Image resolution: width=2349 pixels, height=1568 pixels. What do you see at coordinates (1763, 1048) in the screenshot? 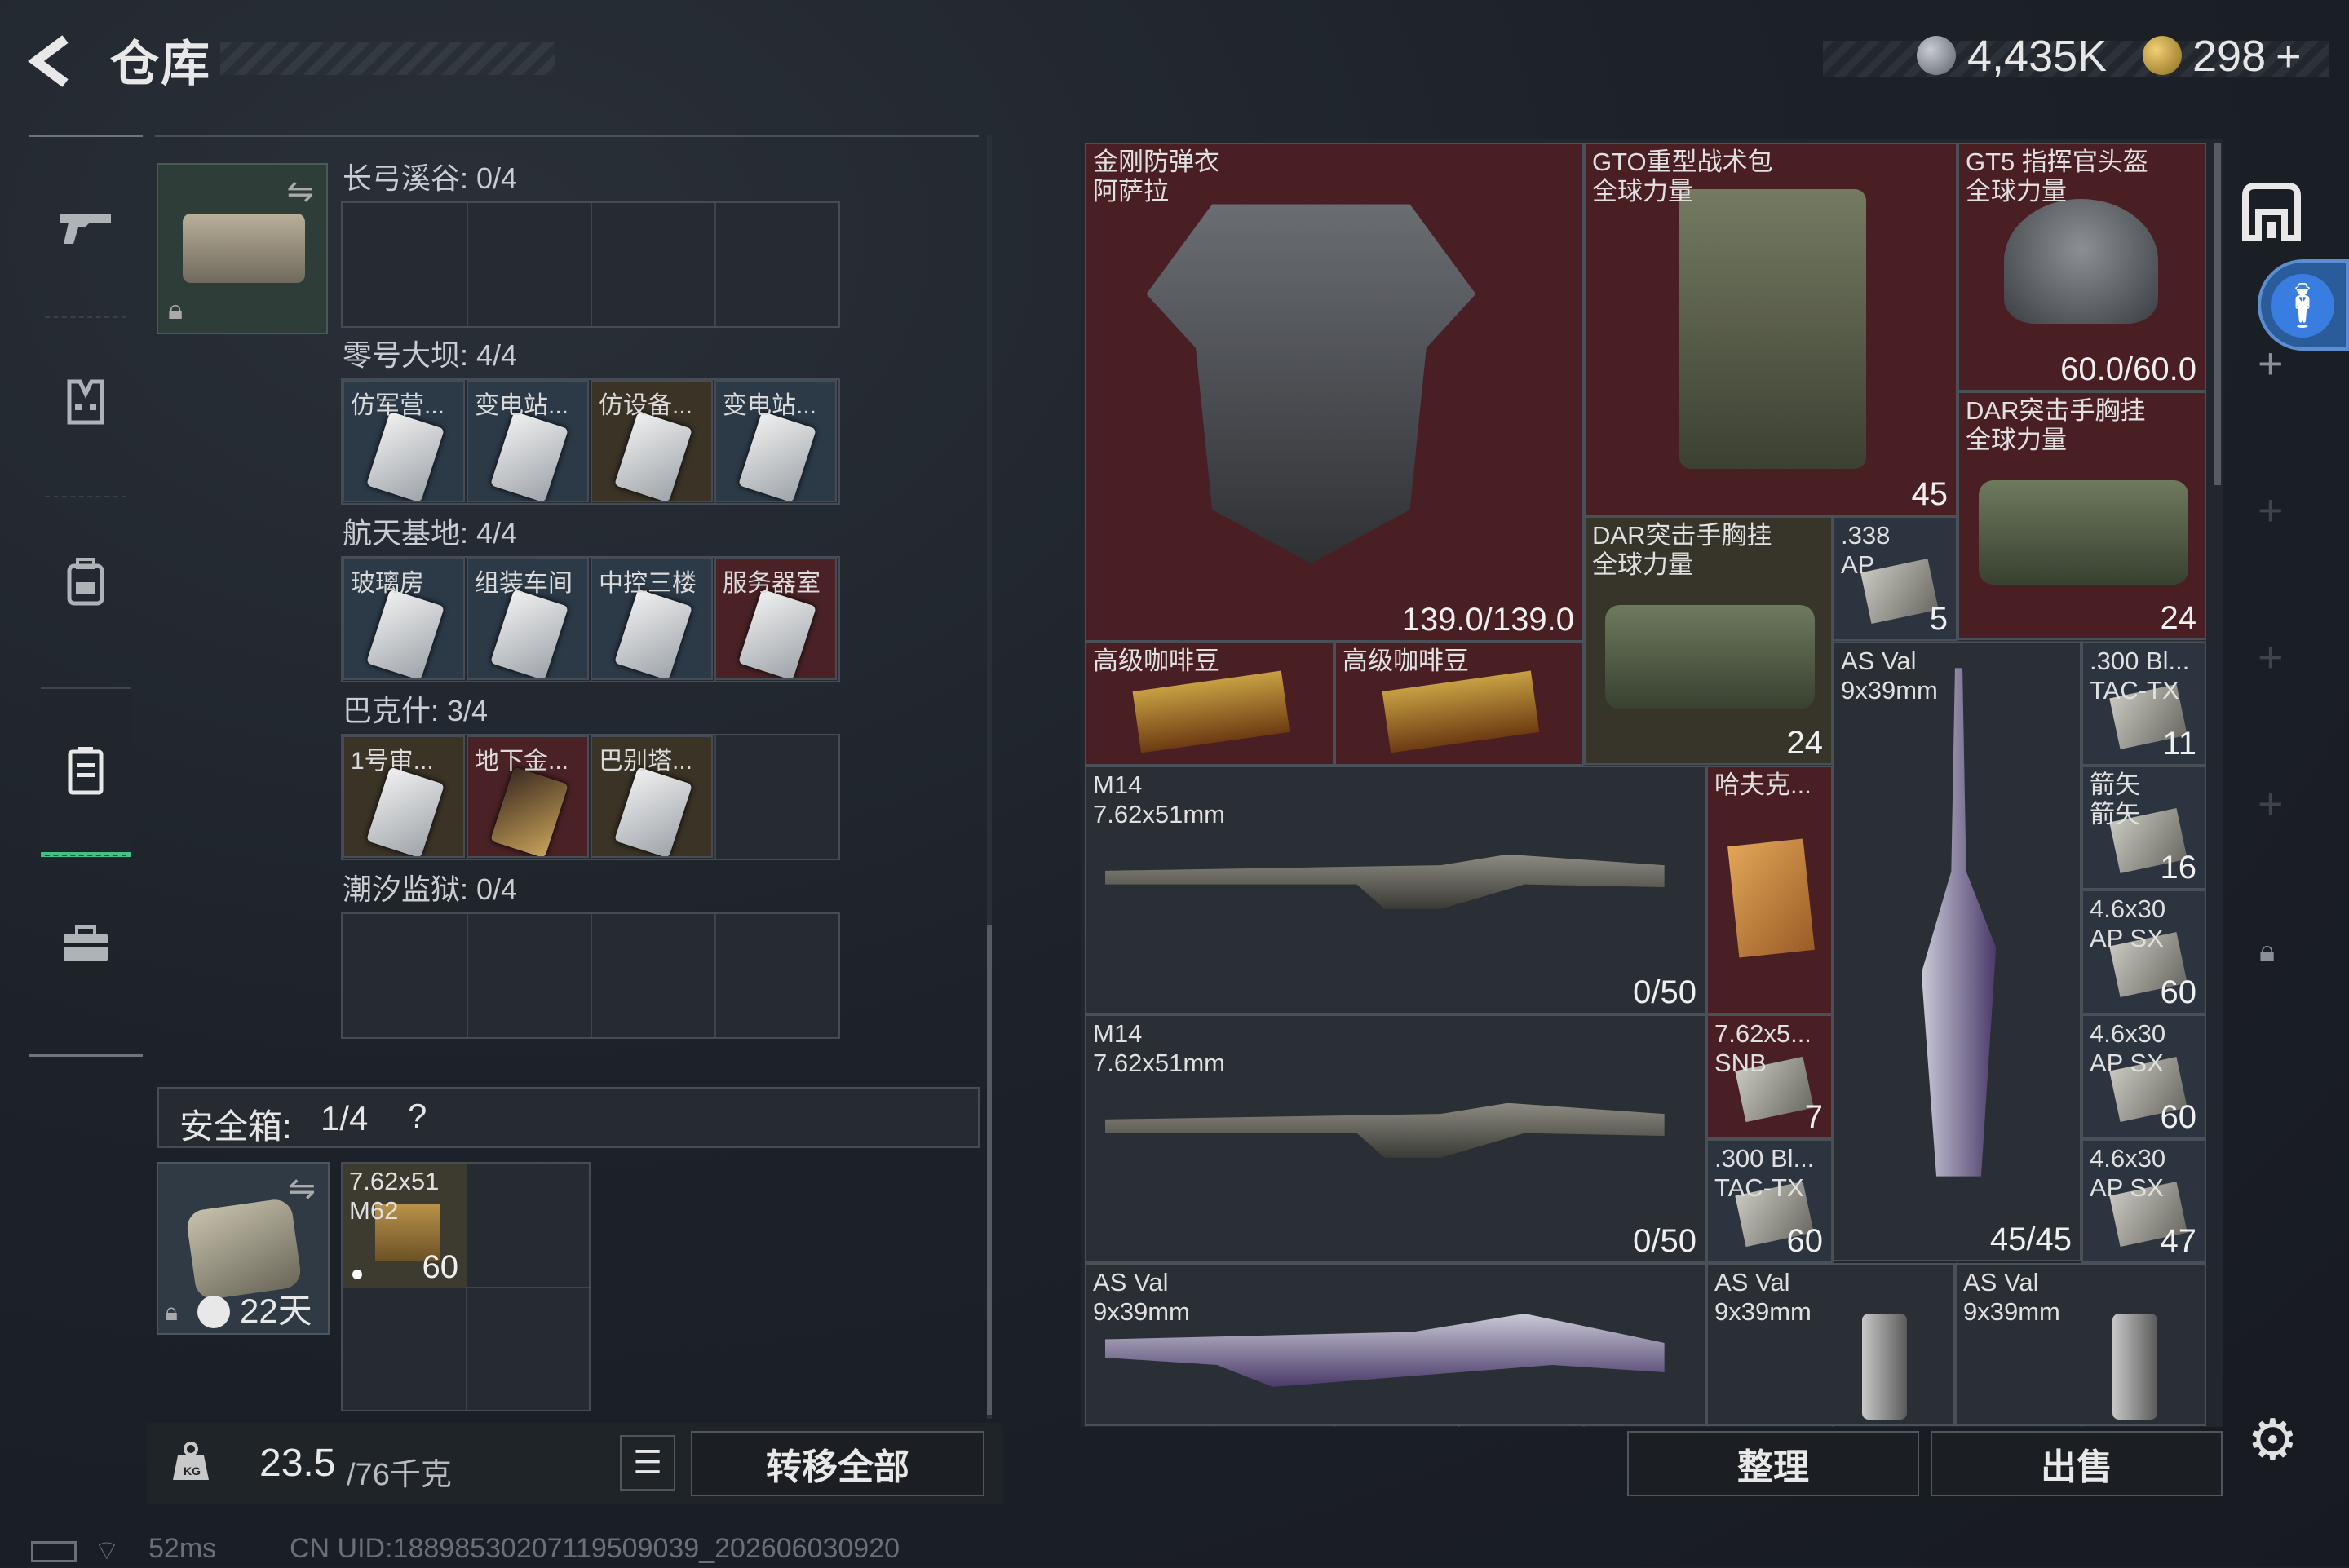
I see `item-name: 7.62x5... SNB` at bounding box center [1763, 1048].